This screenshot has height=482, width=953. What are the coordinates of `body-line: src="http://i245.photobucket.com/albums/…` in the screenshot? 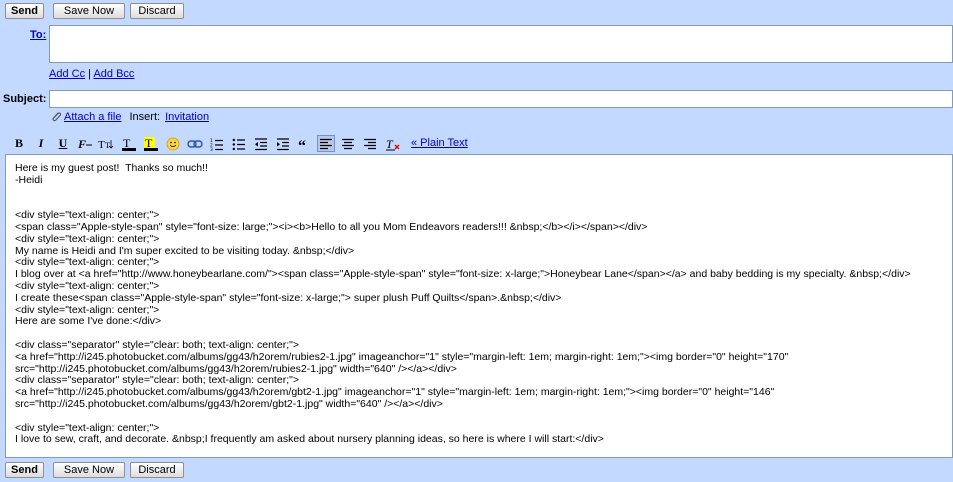 It's located at (229, 403).